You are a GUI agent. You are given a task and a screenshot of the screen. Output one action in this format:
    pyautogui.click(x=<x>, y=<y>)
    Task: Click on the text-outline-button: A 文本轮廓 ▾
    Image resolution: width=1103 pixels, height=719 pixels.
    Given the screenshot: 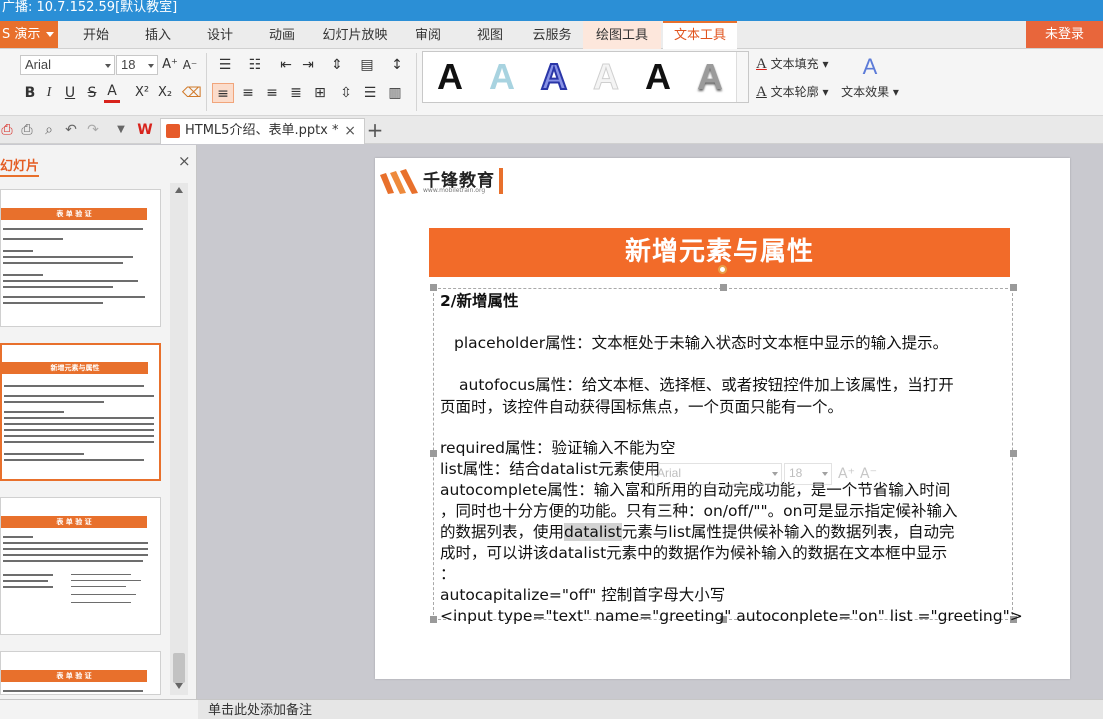 What is the action you would take?
    pyautogui.click(x=792, y=92)
    